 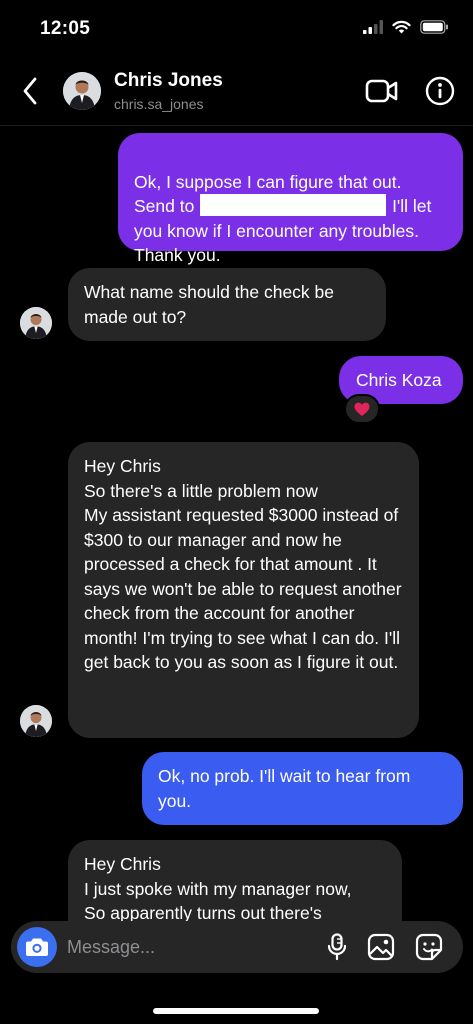 I want to click on camera-icon, so click(x=37, y=947).